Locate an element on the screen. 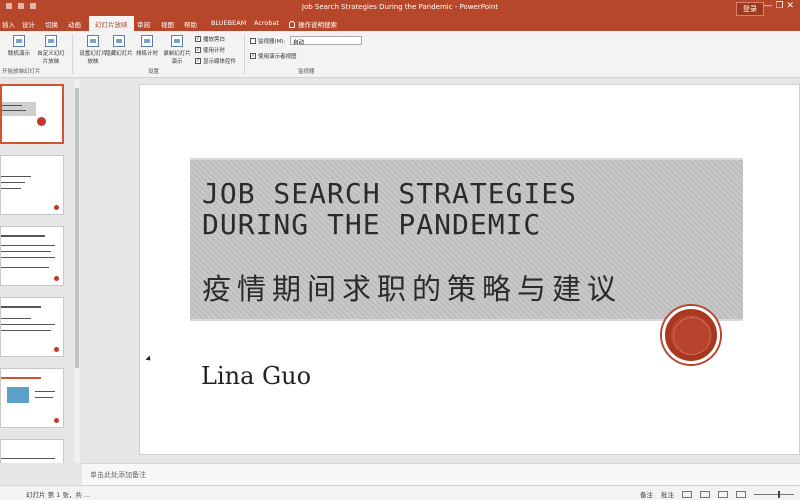 Image resolution: width=800 pixels, height=500 pixels. tab-design: 设计 is located at coordinates (28, 24).